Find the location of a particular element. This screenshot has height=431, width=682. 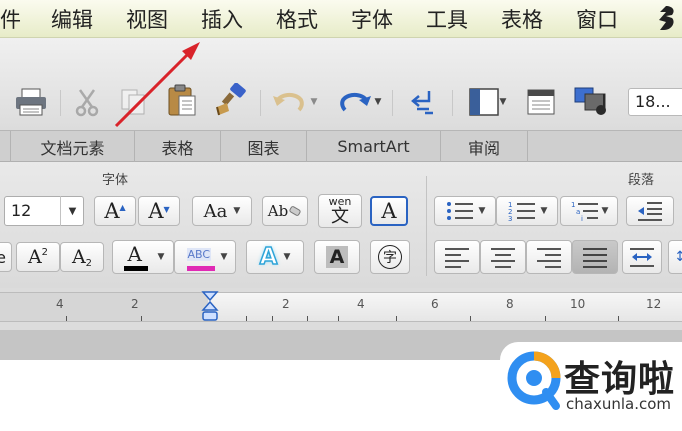

justify-icon is located at coordinates (595, 258).